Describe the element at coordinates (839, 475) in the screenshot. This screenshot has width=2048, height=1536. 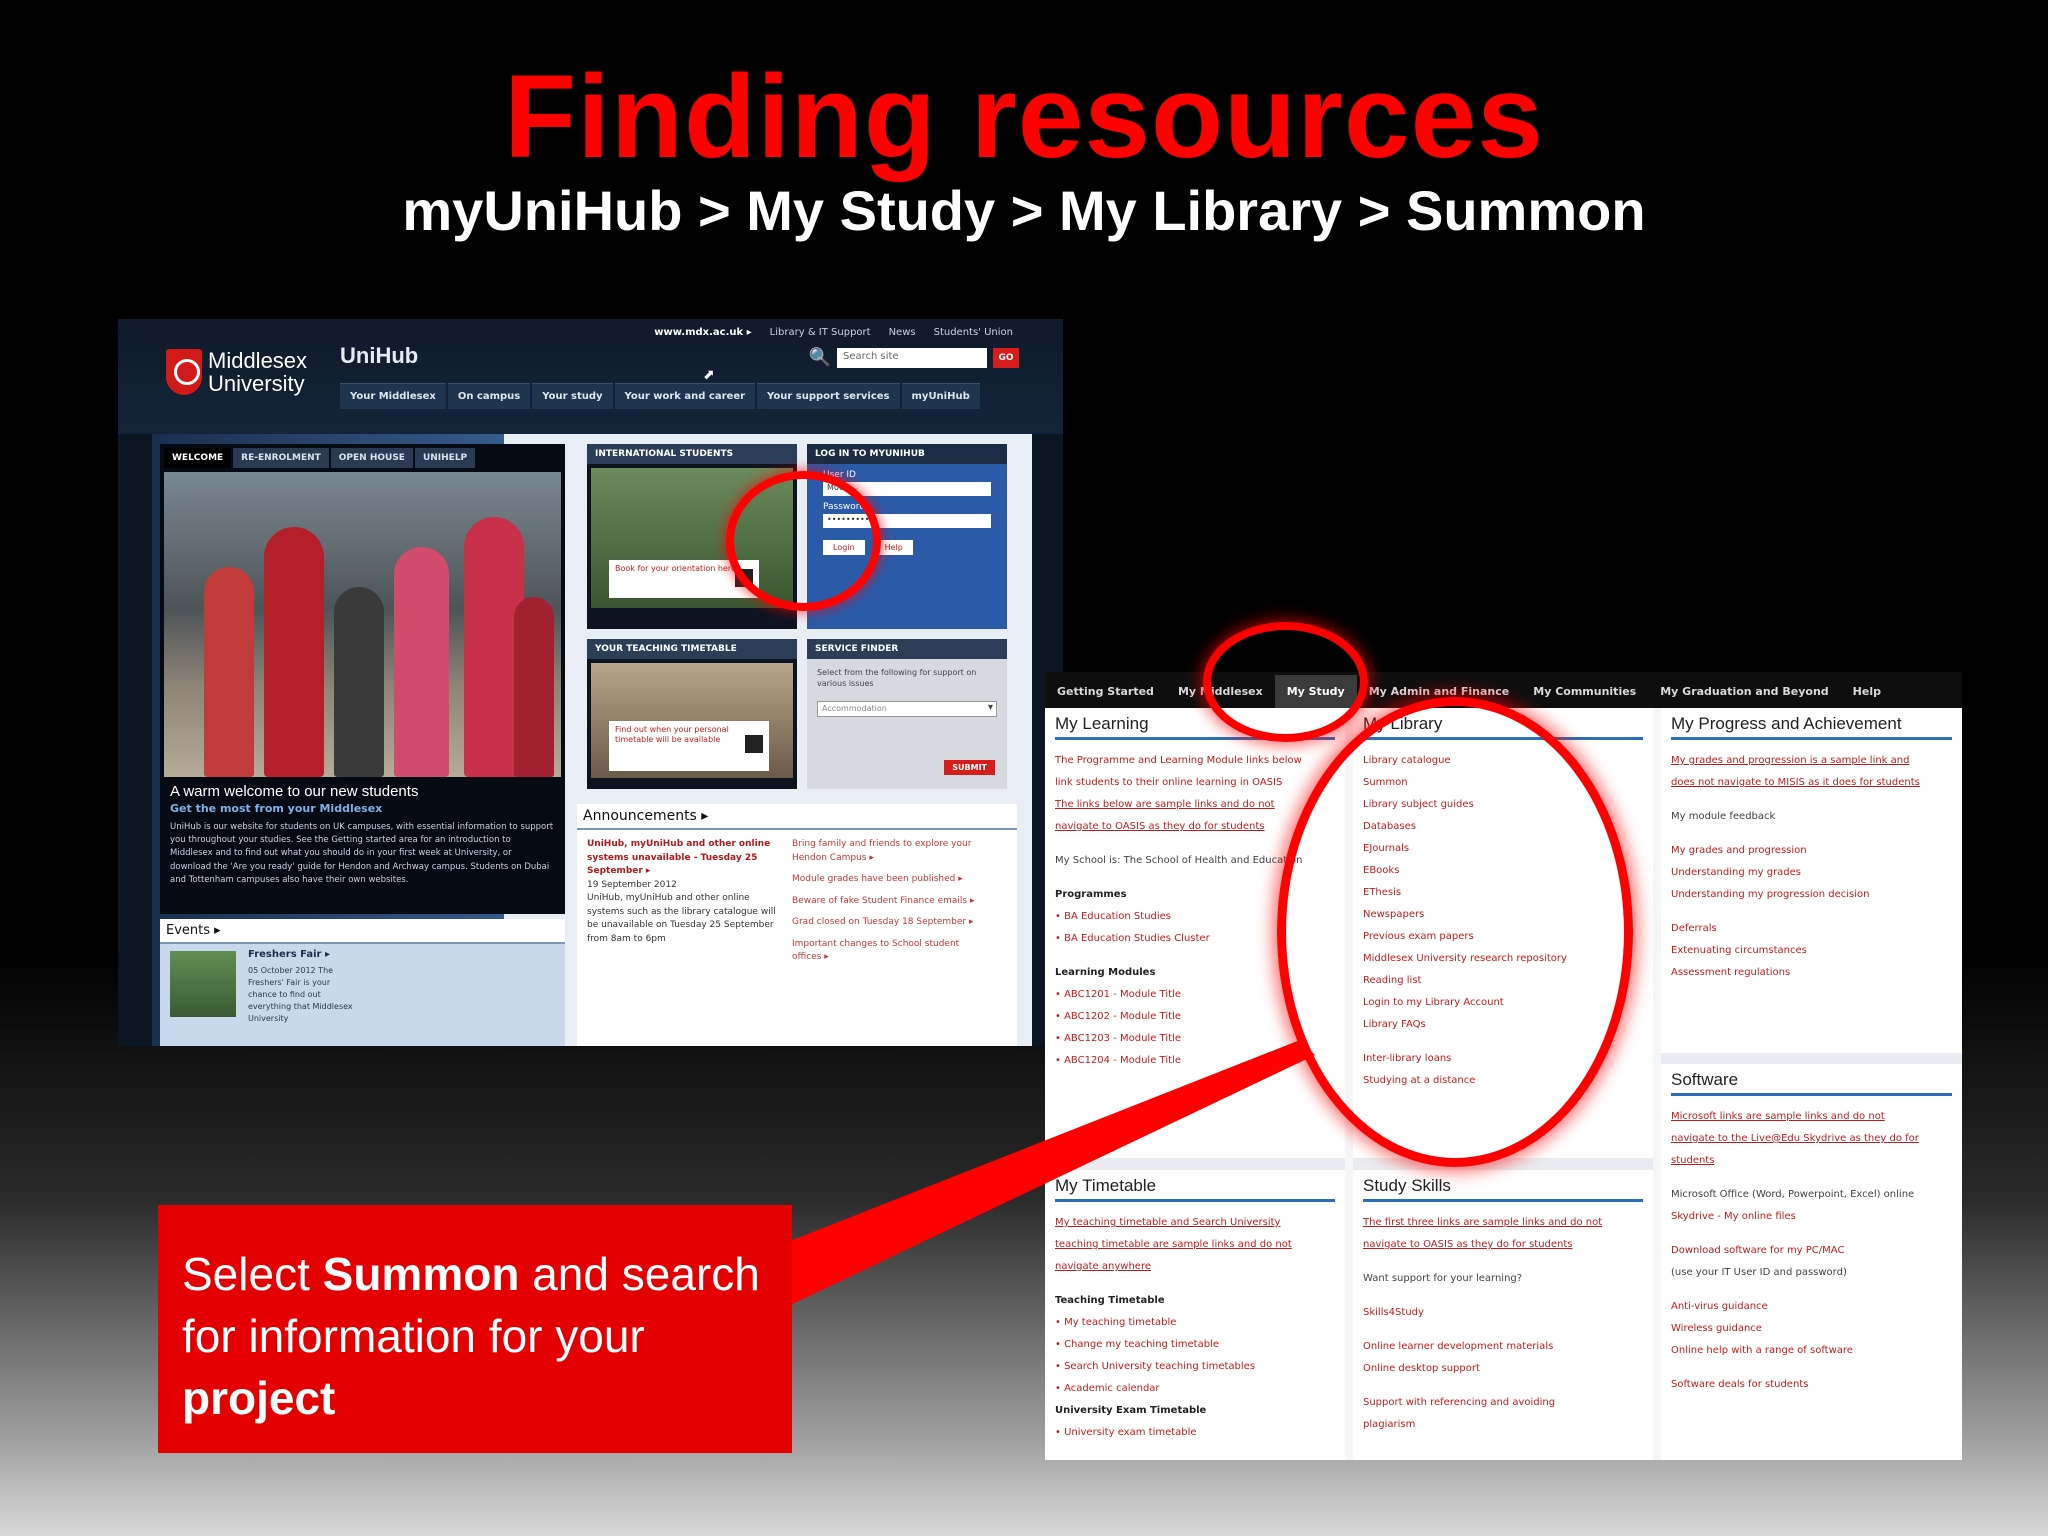
I see `user-id-label: User ID` at that location.